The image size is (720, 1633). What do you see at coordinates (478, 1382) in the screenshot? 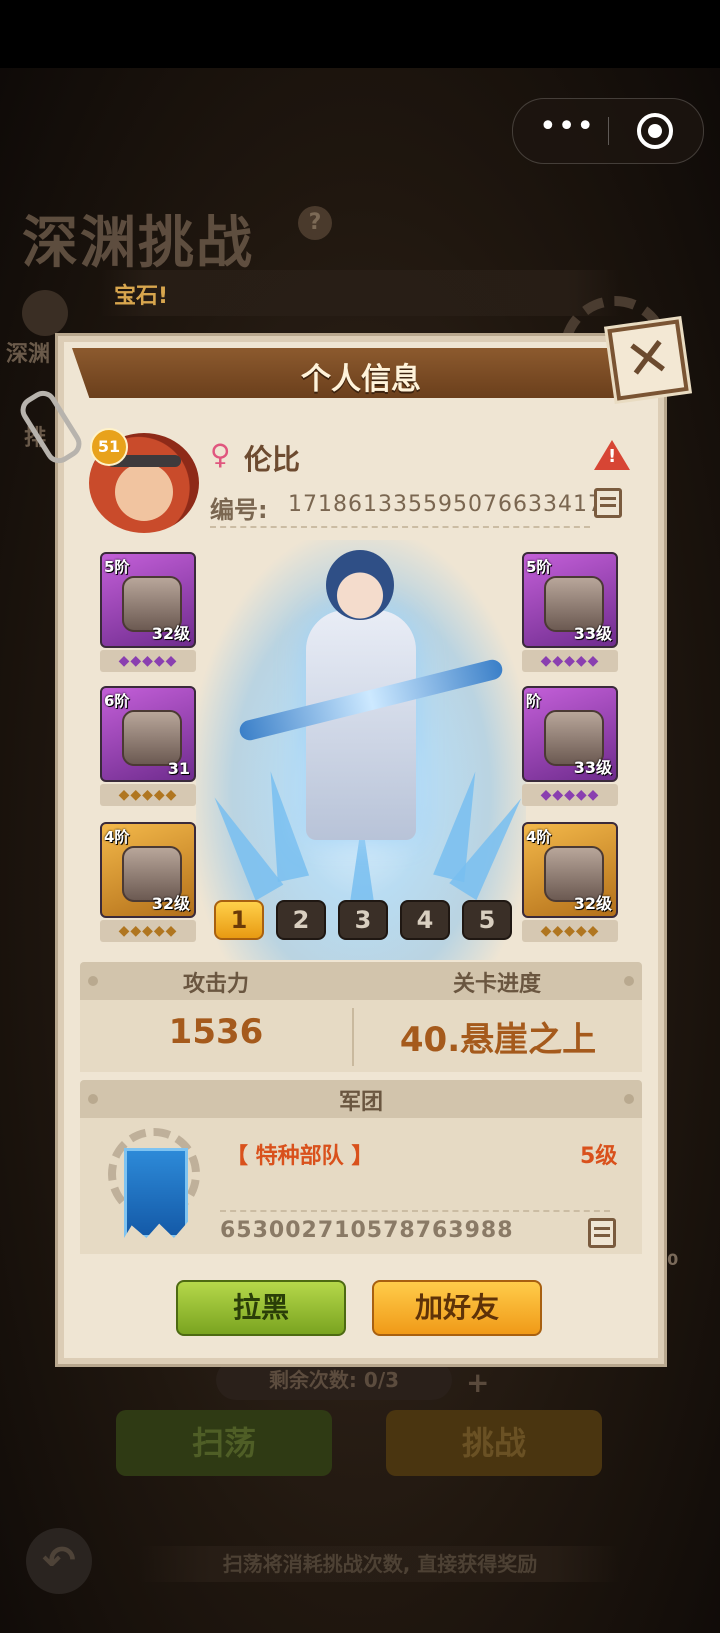
I see `plus-icon: +` at bounding box center [478, 1382].